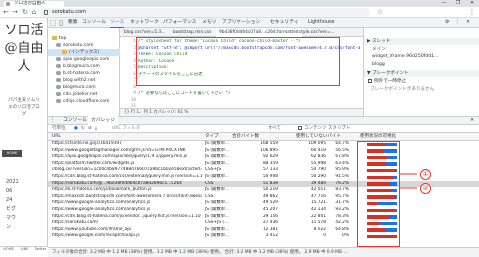 The image size is (479, 257). What do you see at coordinates (73, 23) in the screenshot?
I see `tab-elements: 要素` at bounding box center [73, 23].